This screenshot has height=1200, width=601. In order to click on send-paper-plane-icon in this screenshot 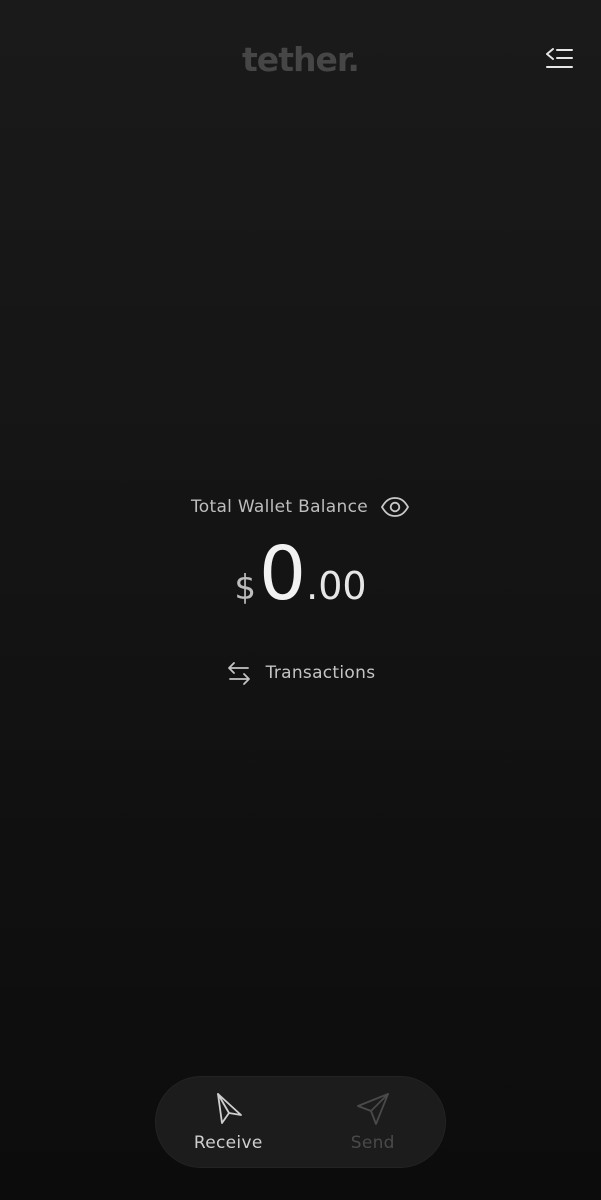, I will do `click(372, 1109)`.